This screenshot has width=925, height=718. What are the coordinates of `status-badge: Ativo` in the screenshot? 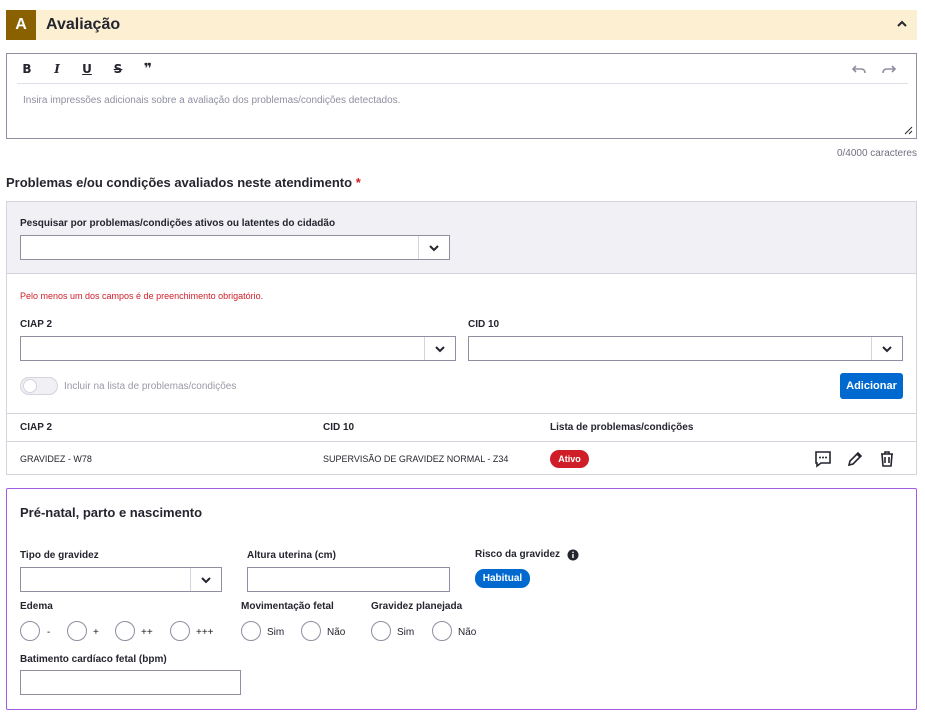 It's located at (569, 459).